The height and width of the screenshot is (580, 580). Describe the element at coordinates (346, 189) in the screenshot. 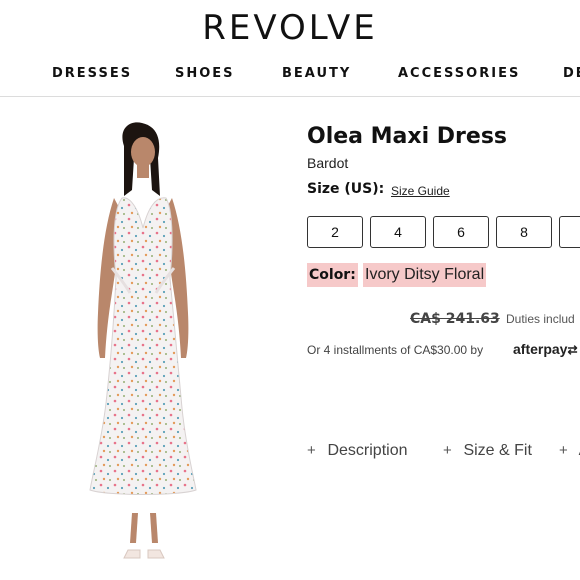

I see `size-label: Size (US):` at that location.